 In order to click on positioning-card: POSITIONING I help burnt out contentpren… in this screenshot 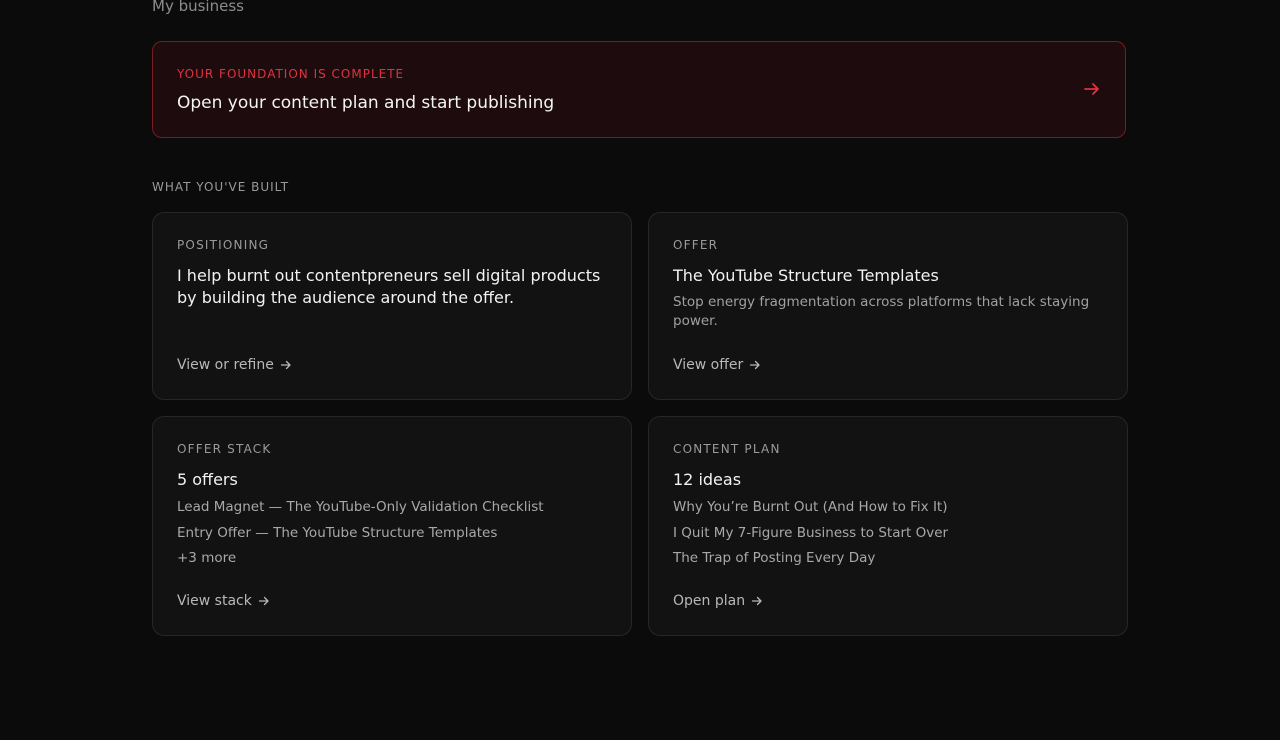, I will do `click(392, 306)`.